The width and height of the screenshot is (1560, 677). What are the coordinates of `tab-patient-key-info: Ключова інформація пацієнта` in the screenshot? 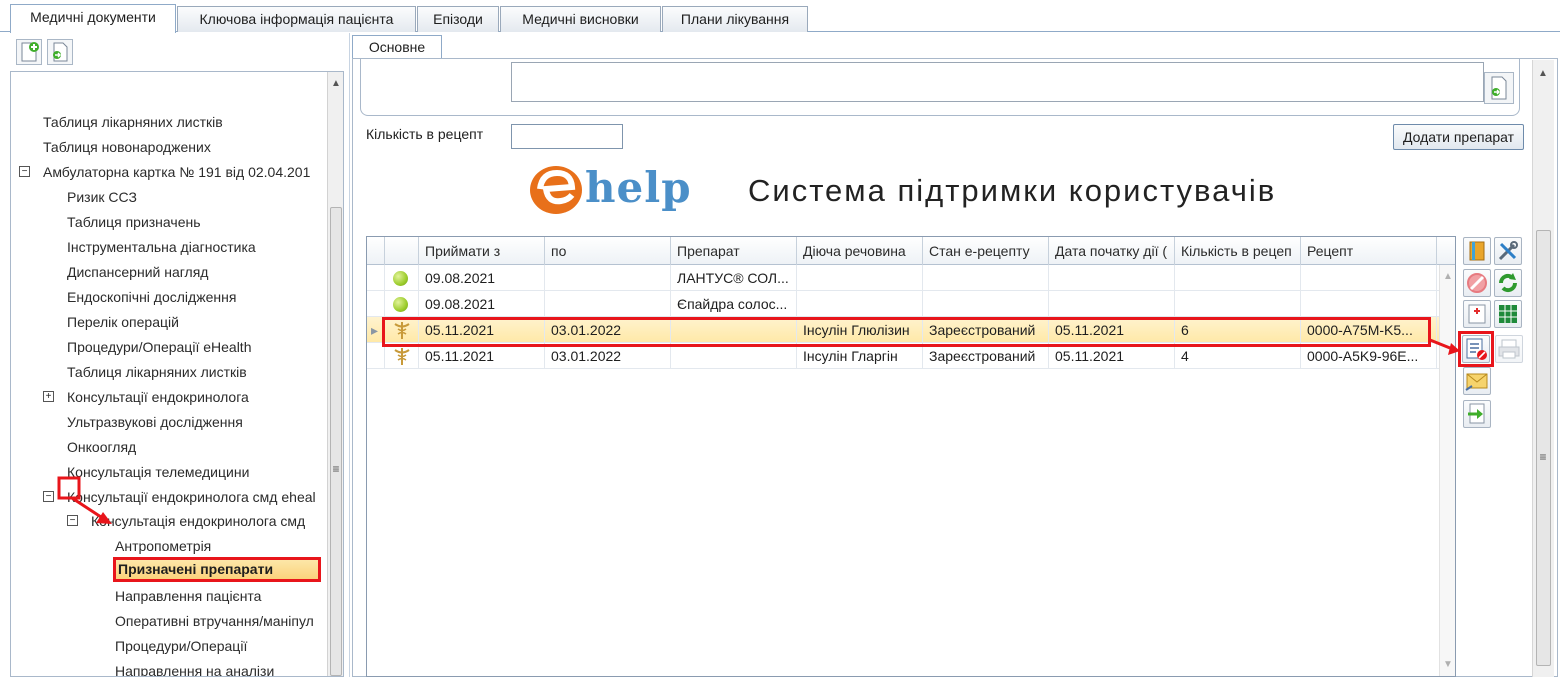 It's located at (296, 19).